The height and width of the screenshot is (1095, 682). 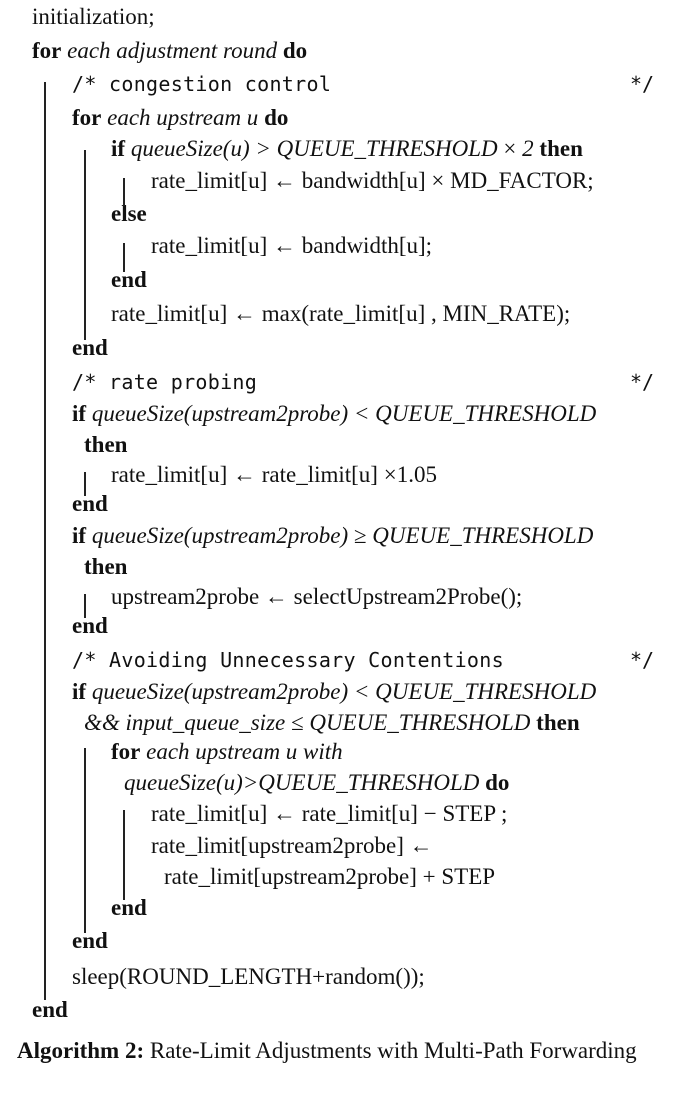 I want to click on code-text: rate_limit[u] ← bandwidth[u];, so click(x=292, y=245).